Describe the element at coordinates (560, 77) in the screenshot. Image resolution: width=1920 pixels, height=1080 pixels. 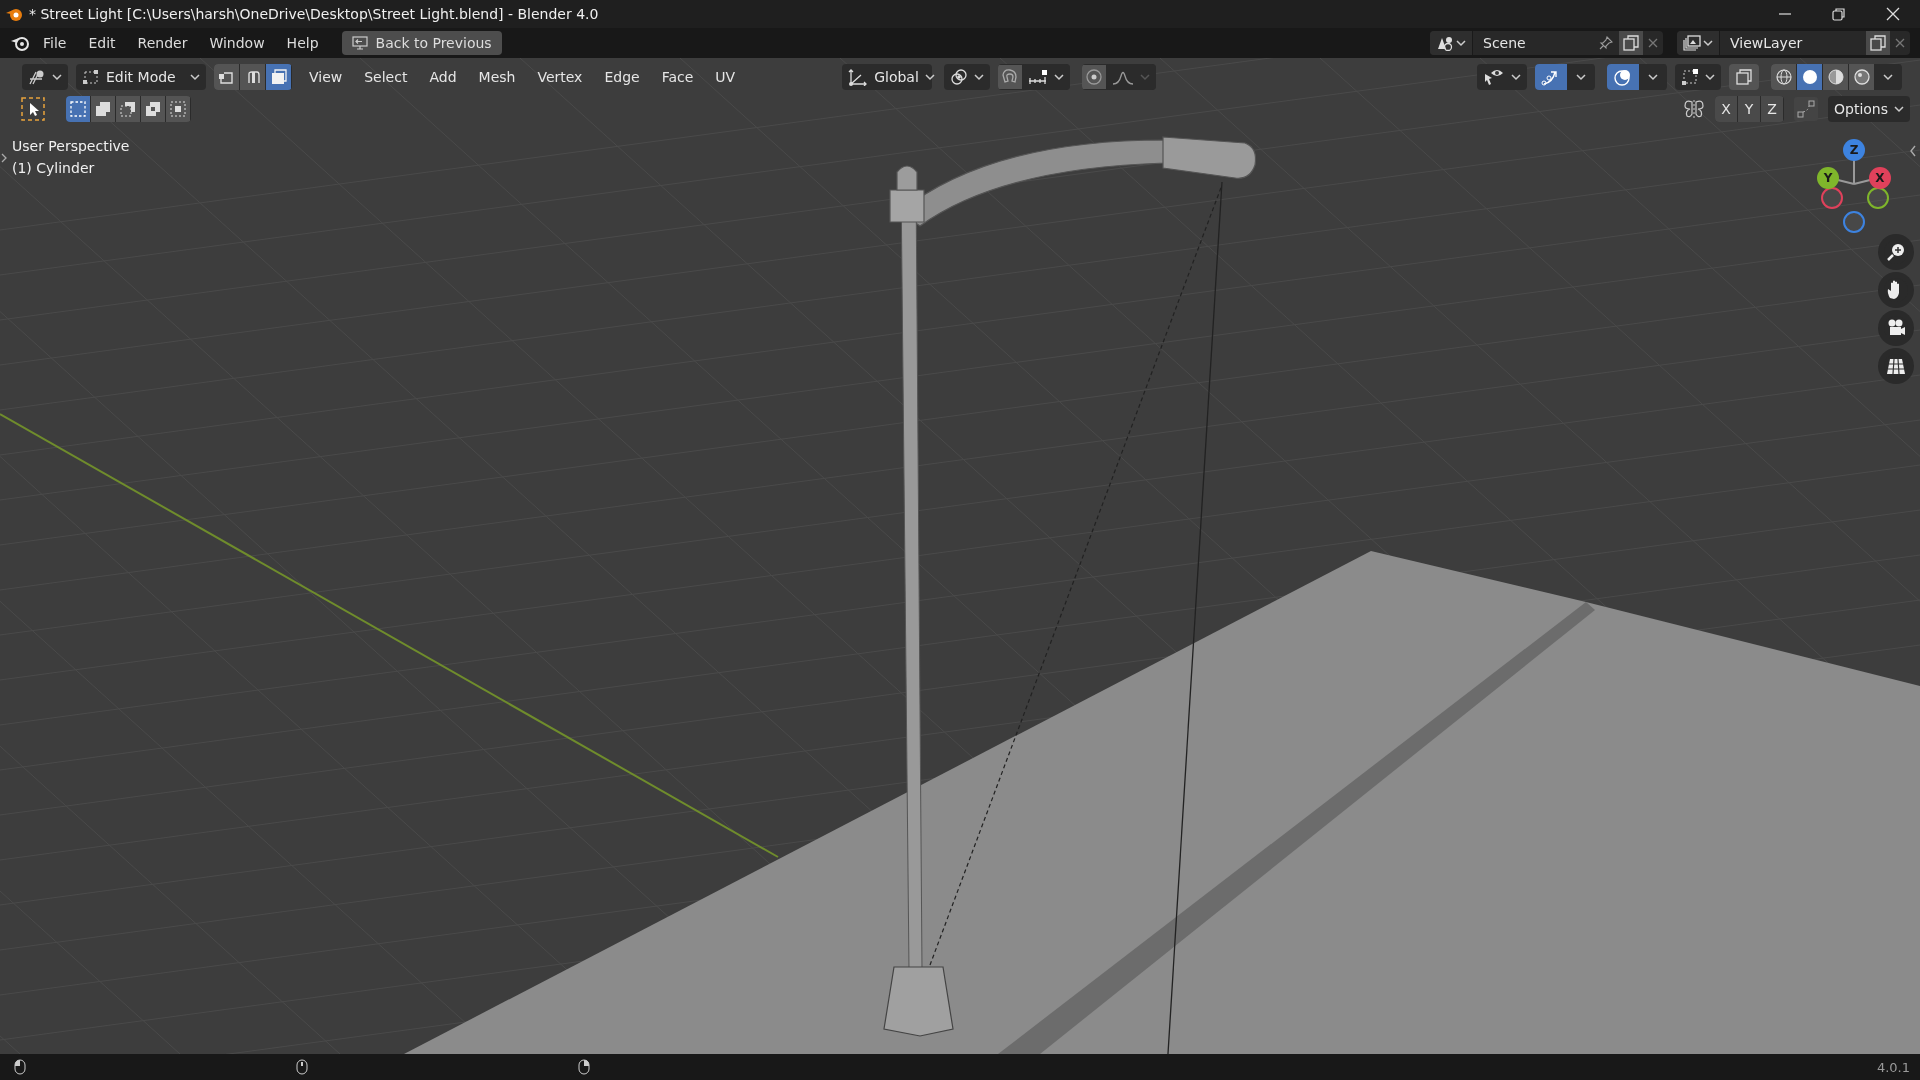
I see `menu-item: Vertex` at that location.